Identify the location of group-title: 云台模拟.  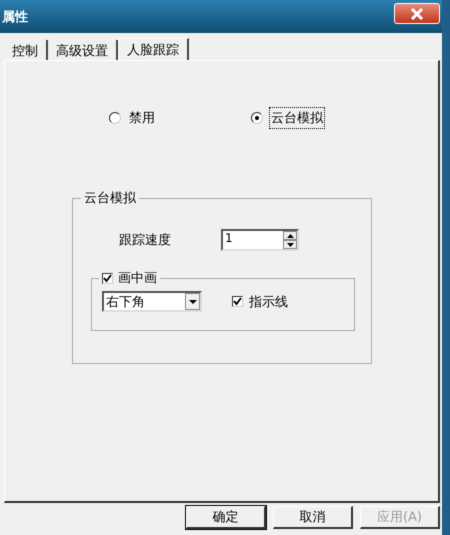
(110, 198).